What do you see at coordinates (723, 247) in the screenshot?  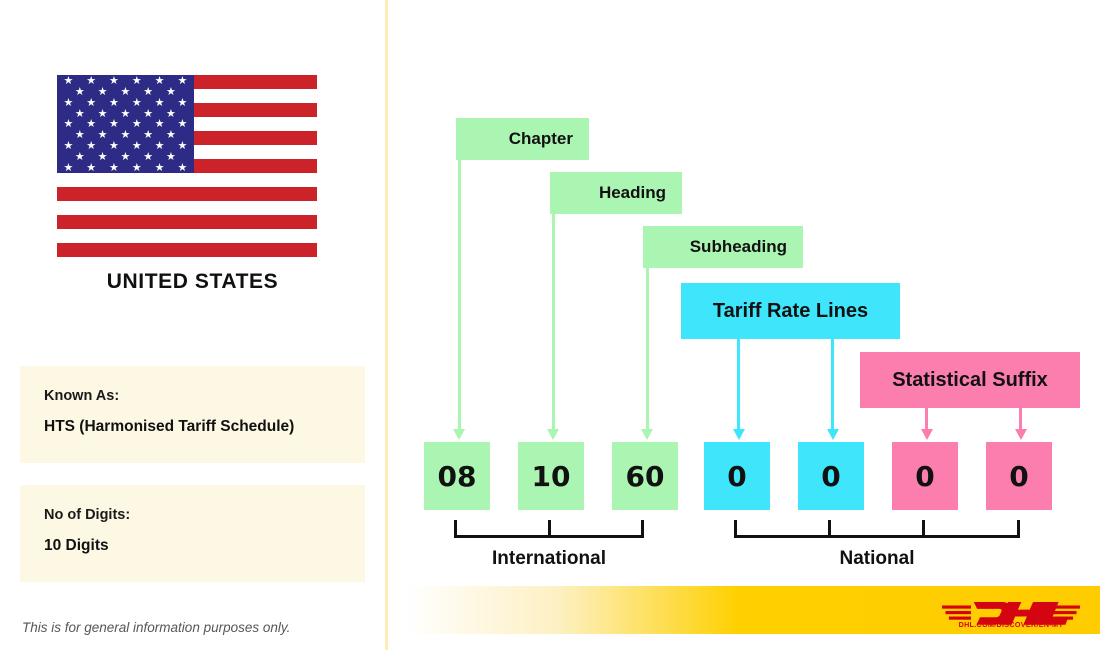 I see `label-subheading: Subheading` at bounding box center [723, 247].